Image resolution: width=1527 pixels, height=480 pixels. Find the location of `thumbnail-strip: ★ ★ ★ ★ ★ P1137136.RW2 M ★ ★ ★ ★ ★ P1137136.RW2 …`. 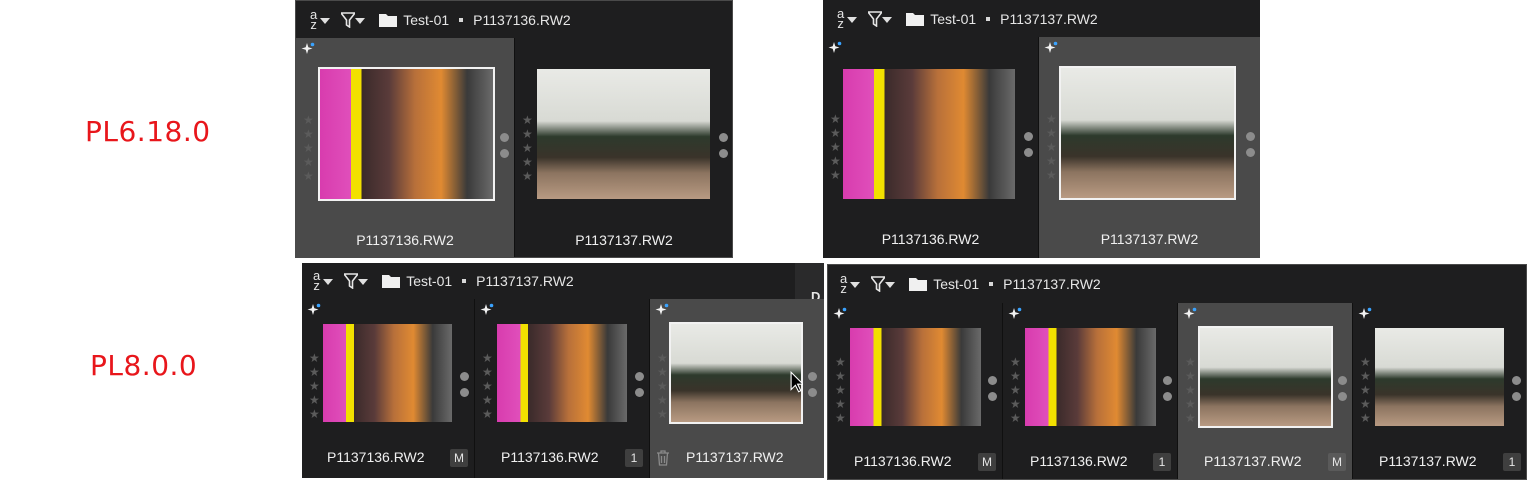

thumbnail-strip: ★ ★ ★ ★ ★ P1137136.RW2 M ★ ★ ★ ★ ★ P1137136.RW2 … is located at coordinates (563, 388).